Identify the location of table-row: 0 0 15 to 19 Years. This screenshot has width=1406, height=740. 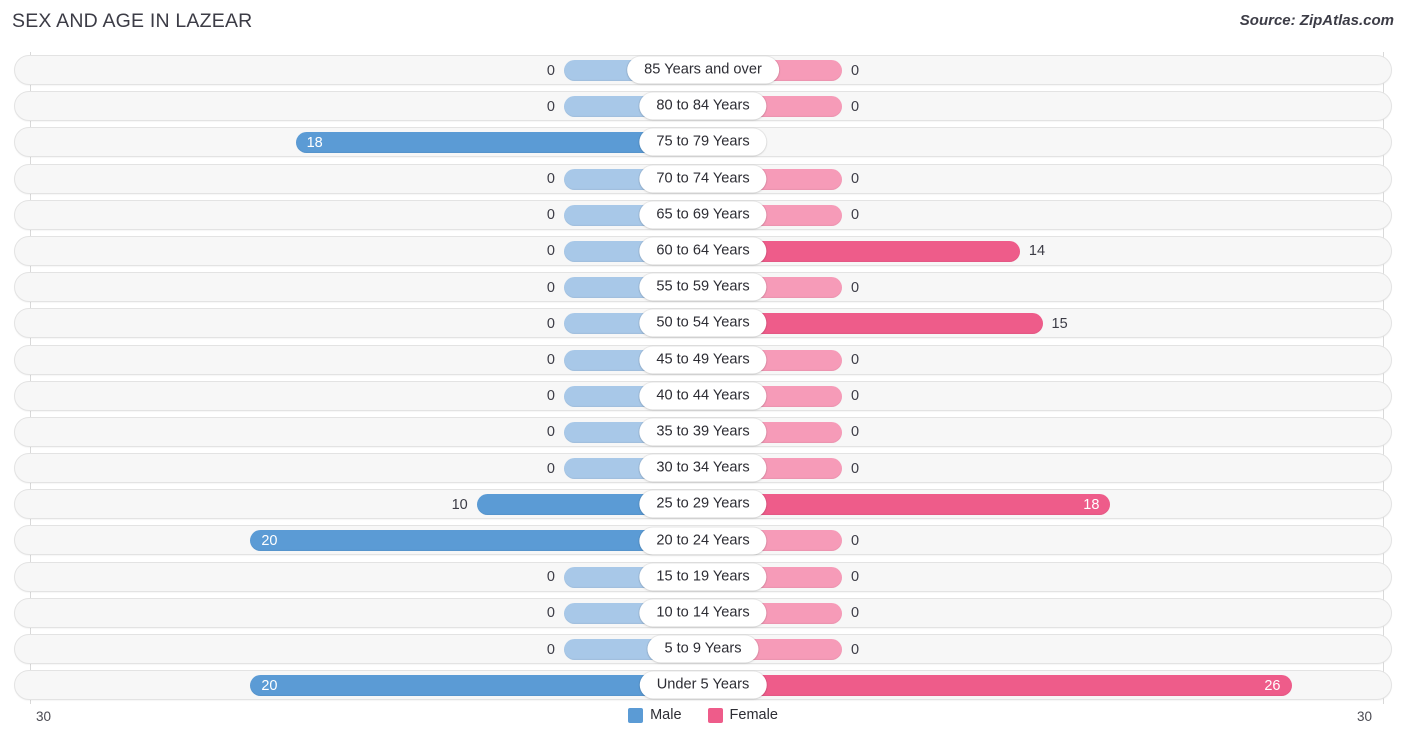
(703, 577).